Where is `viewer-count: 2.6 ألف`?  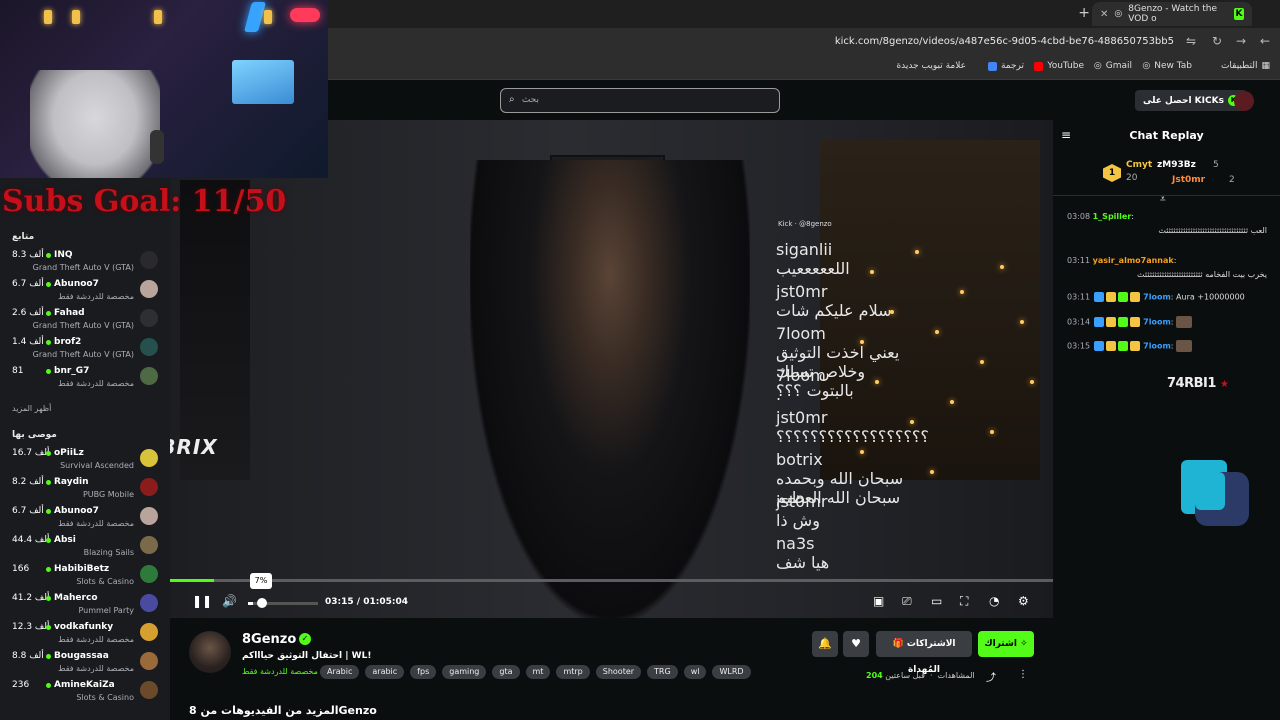 viewer-count: 2.6 ألف is located at coordinates (28, 313).